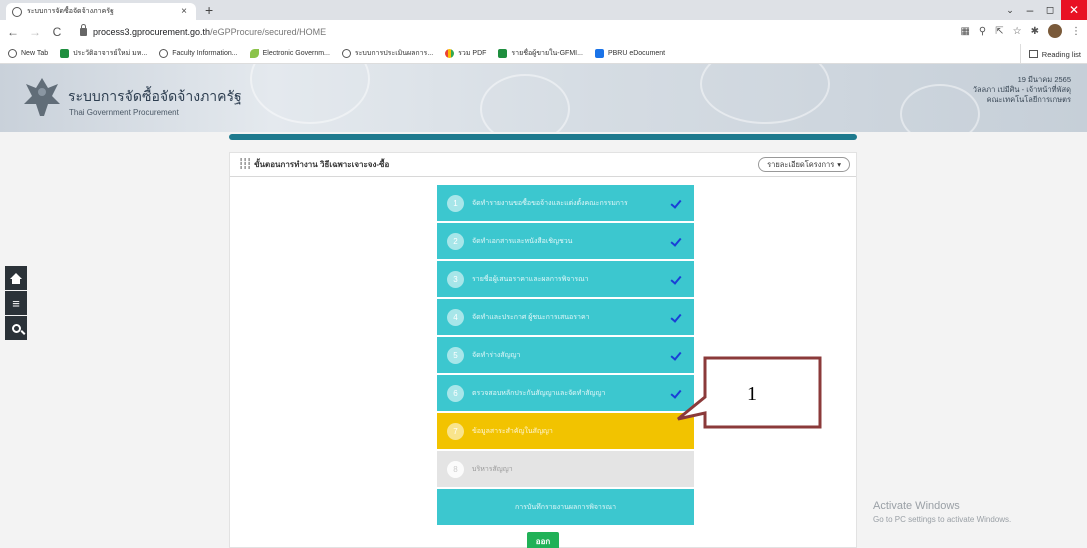  Describe the element at coordinates (16, 278) in the screenshot. I see `home-button` at that location.